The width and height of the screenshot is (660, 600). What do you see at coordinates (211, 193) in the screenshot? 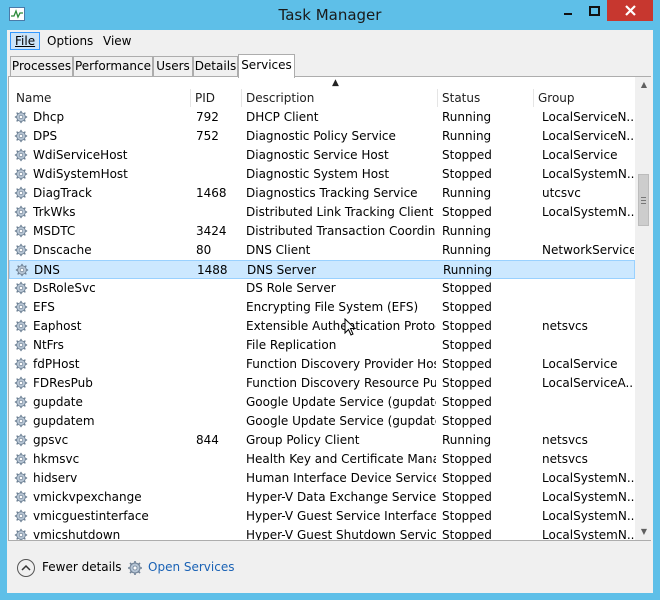
I see `service-pid: 1468` at bounding box center [211, 193].